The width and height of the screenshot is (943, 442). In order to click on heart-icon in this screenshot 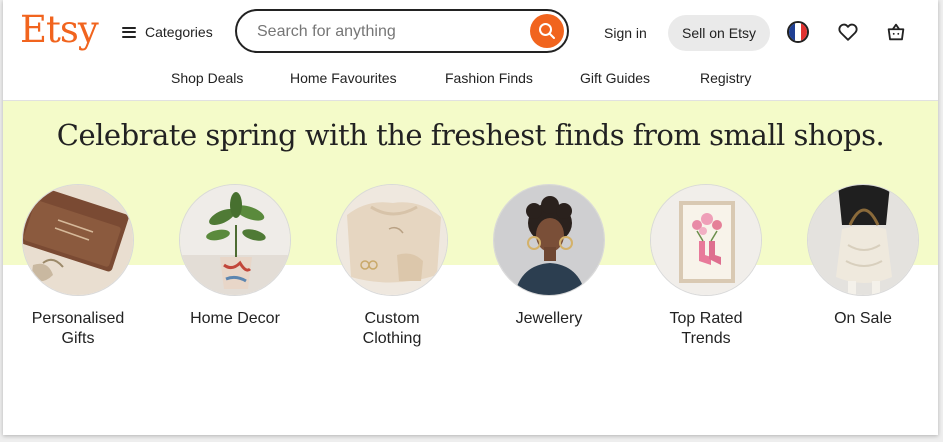, I will do `click(848, 32)`.